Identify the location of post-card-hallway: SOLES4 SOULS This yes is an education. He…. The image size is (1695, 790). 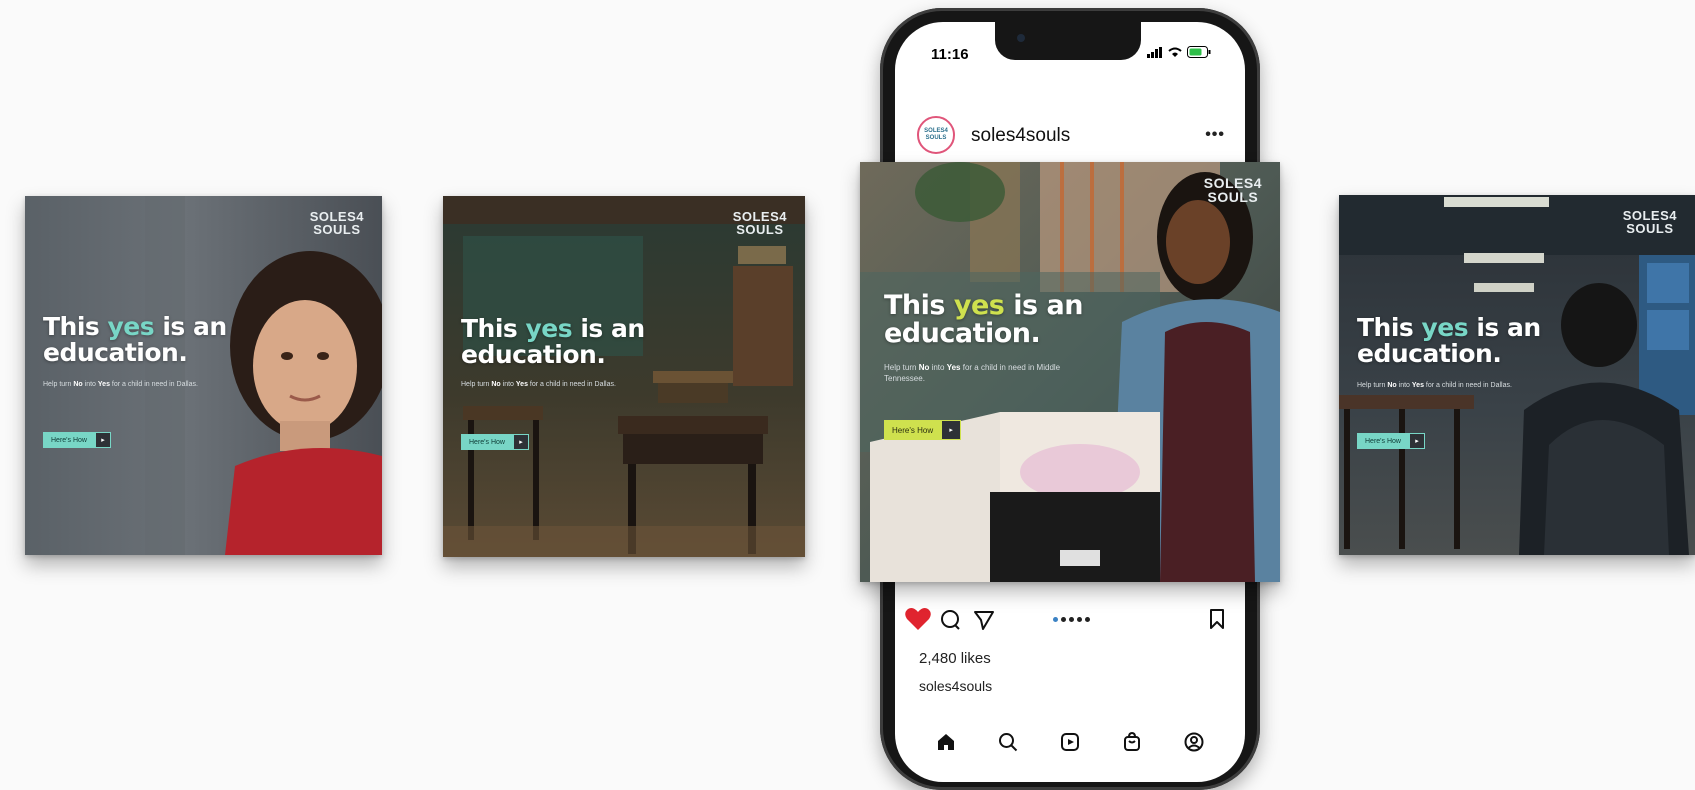
(1517, 375).